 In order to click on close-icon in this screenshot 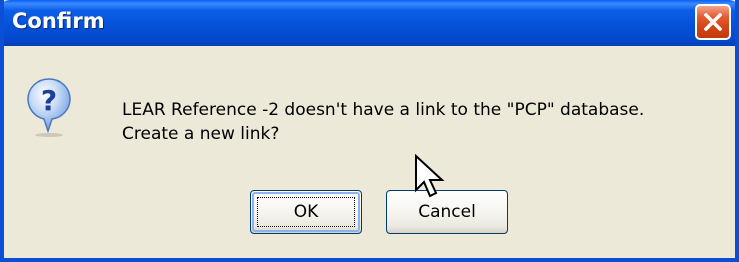, I will do `click(713, 22)`.